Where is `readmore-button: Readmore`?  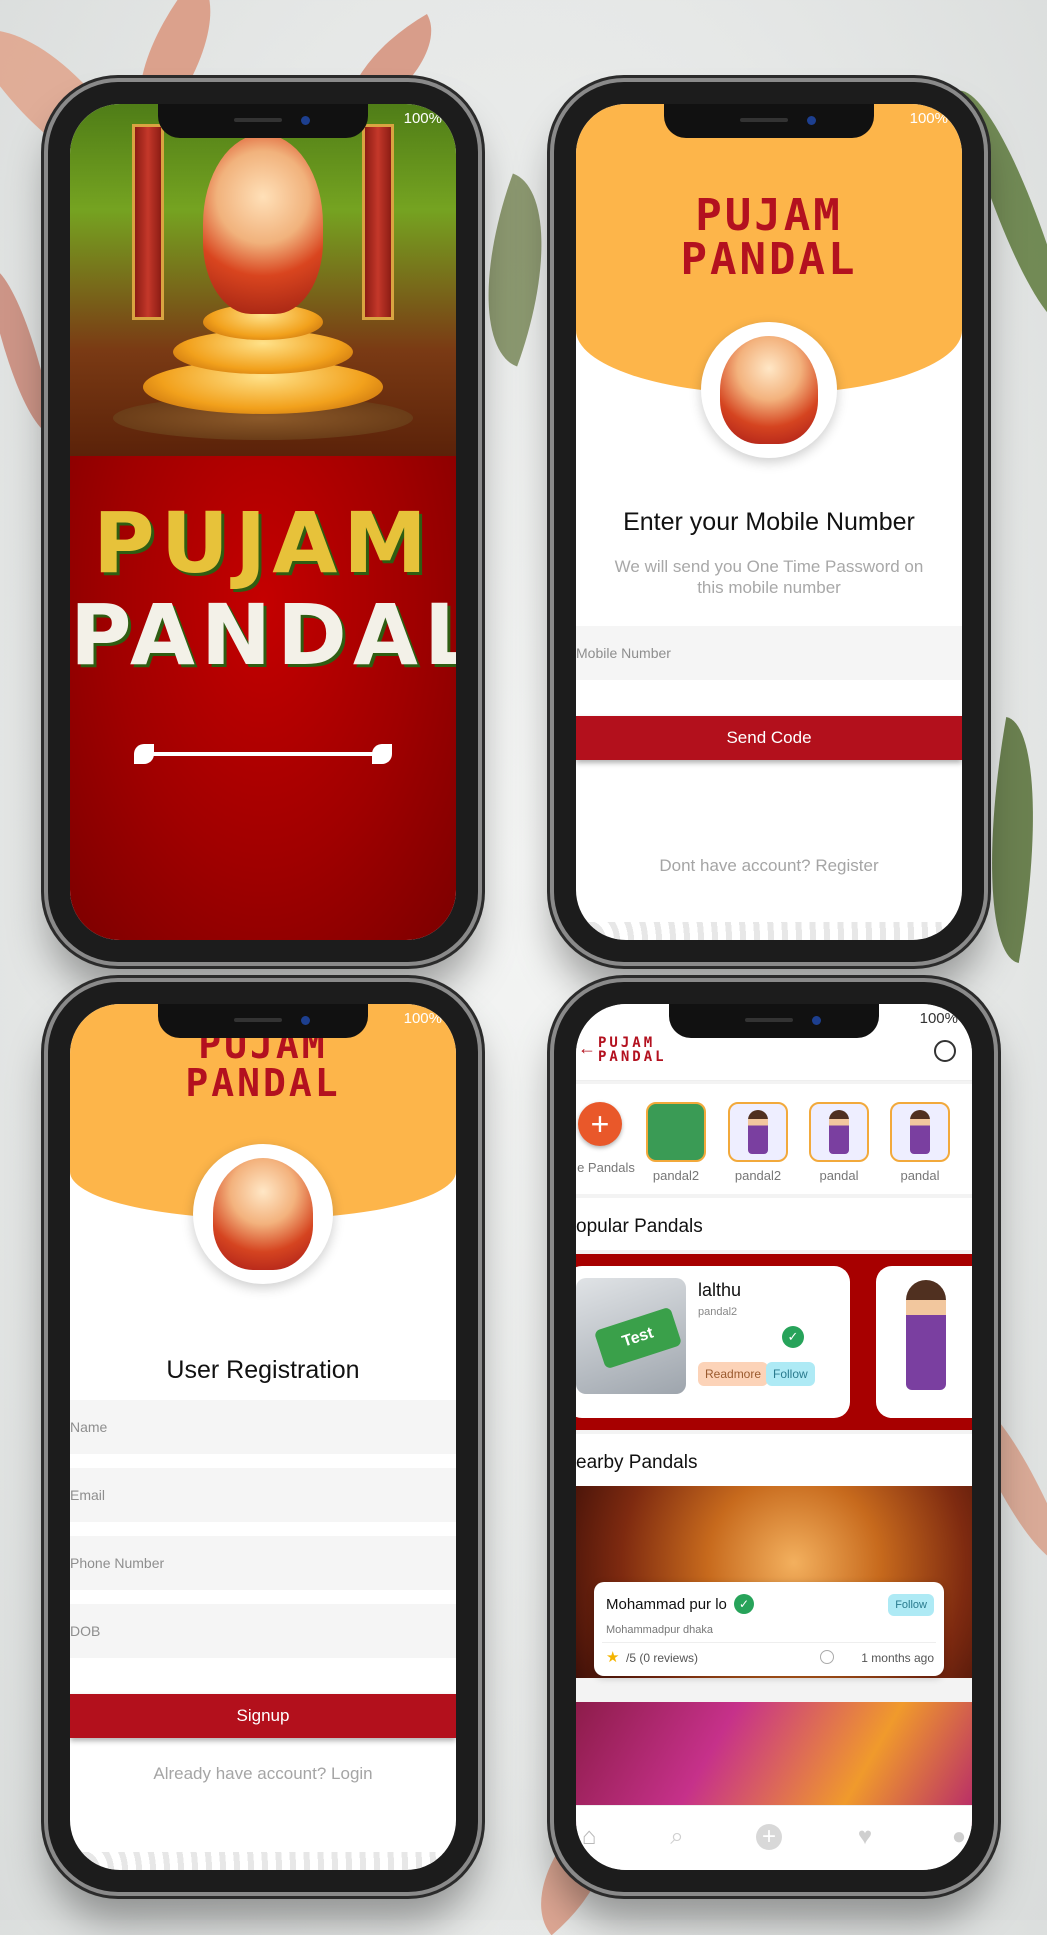 readmore-button: Readmore is located at coordinates (733, 1374).